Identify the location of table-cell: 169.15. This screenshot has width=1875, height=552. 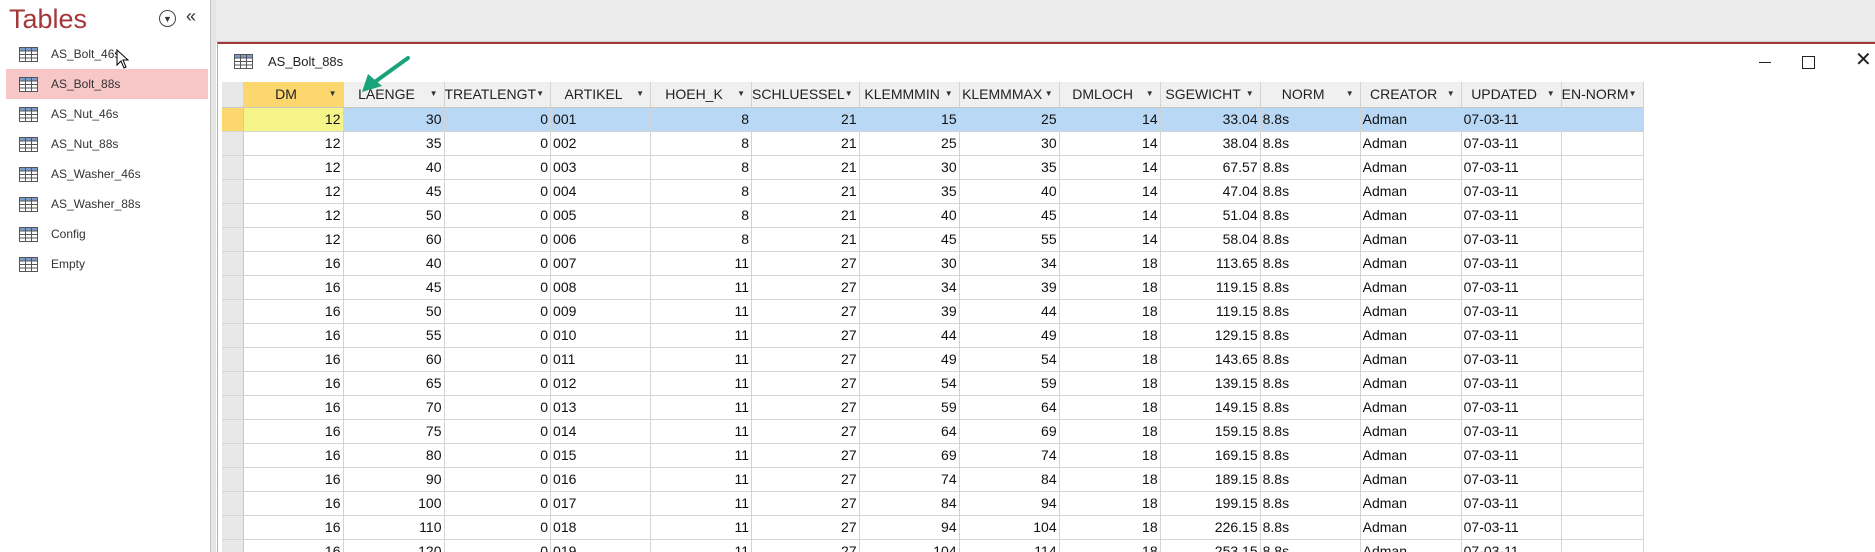
(1210, 455).